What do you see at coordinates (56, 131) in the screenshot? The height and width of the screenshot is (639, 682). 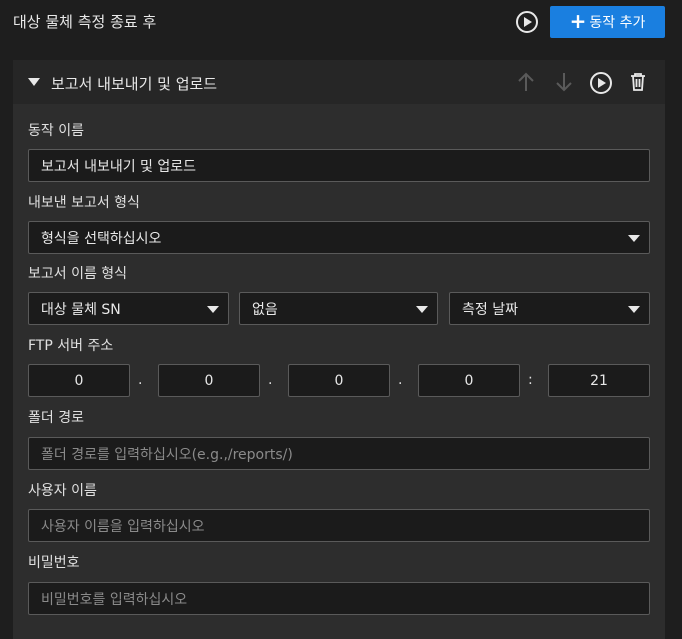 I see `action-name-label: 동작 이름` at bounding box center [56, 131].